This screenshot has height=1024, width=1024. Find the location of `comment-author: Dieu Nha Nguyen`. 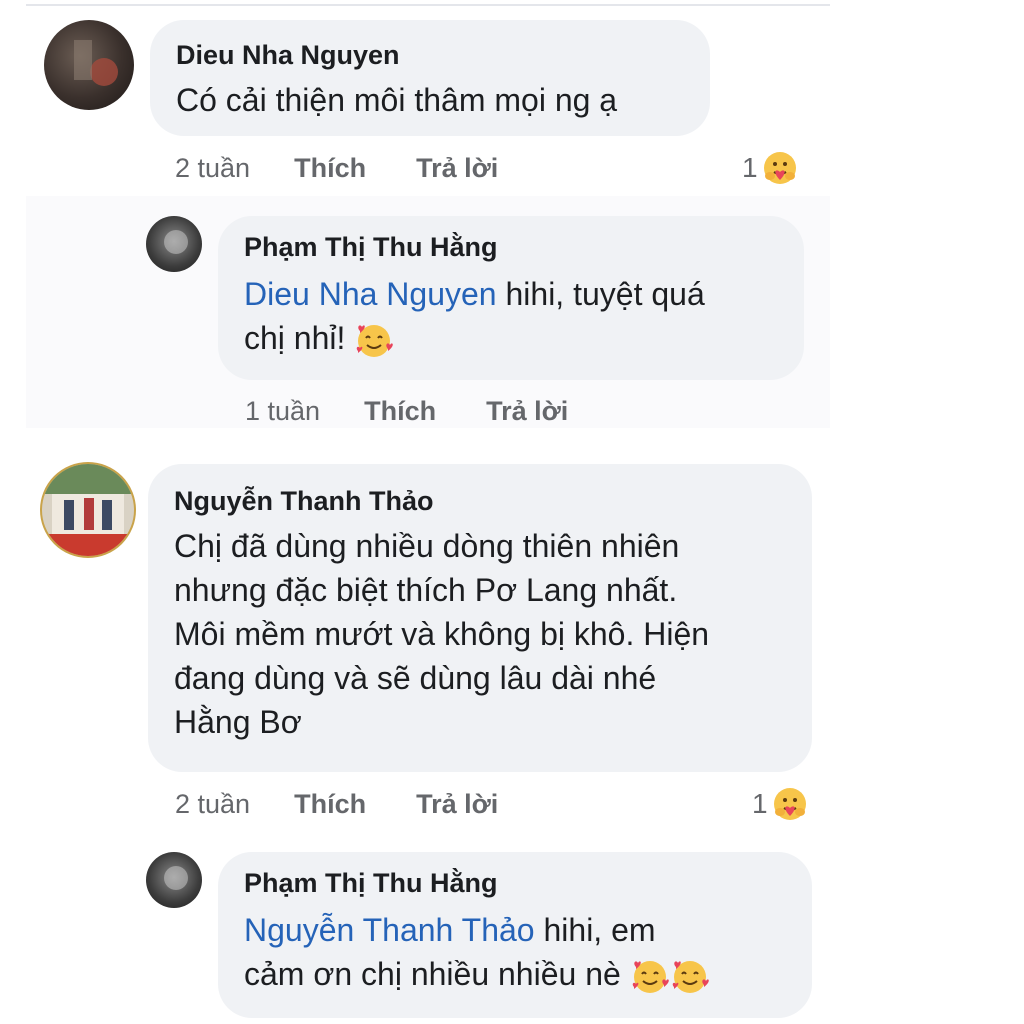

comment-author: Dieu Nha Nguyen is located at coordinates (430, 55).